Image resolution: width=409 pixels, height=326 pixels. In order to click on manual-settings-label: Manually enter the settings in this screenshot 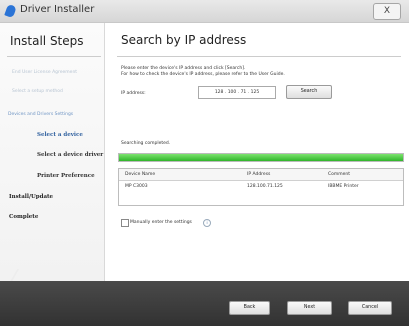, I will do `click(161, 223)`.